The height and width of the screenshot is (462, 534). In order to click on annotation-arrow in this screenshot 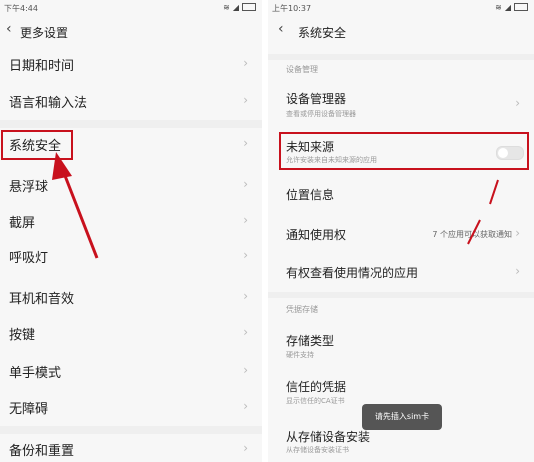, I will do `click(75, 205)`.